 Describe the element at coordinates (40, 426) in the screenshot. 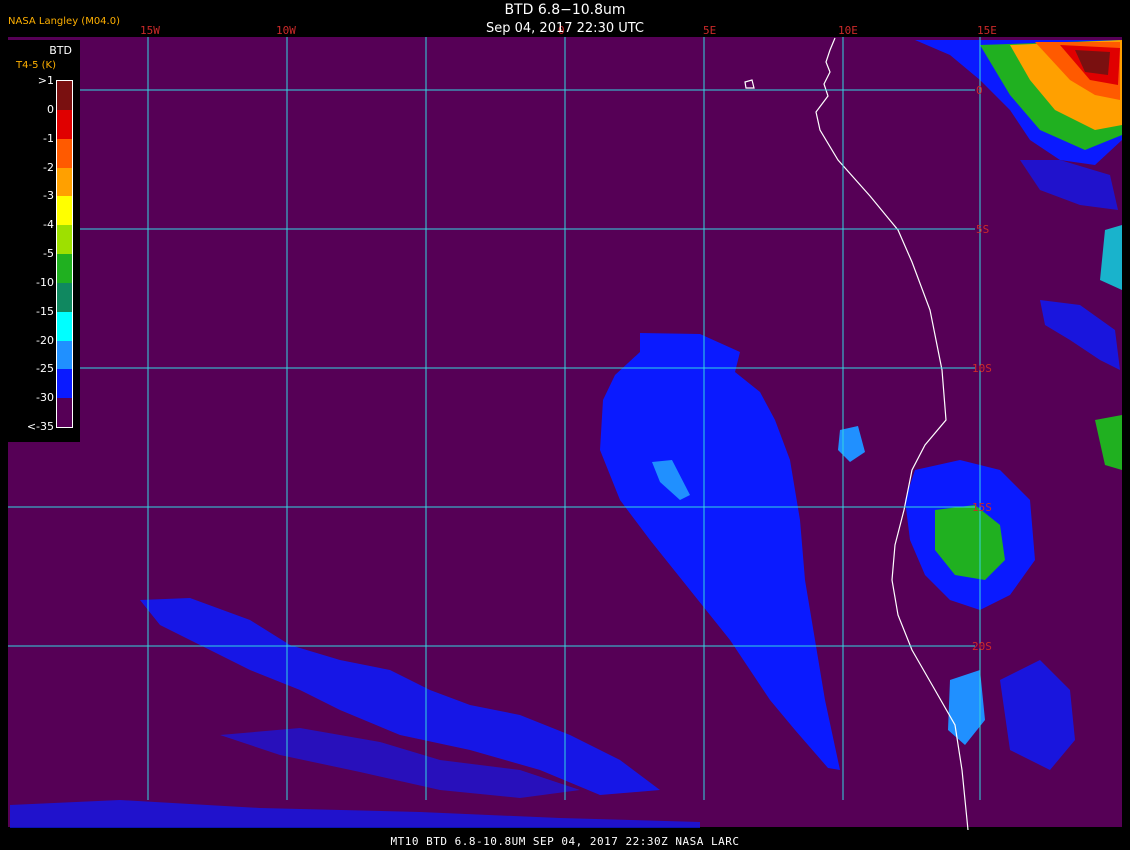

I see `legend-tick-label: <-35` at that location.